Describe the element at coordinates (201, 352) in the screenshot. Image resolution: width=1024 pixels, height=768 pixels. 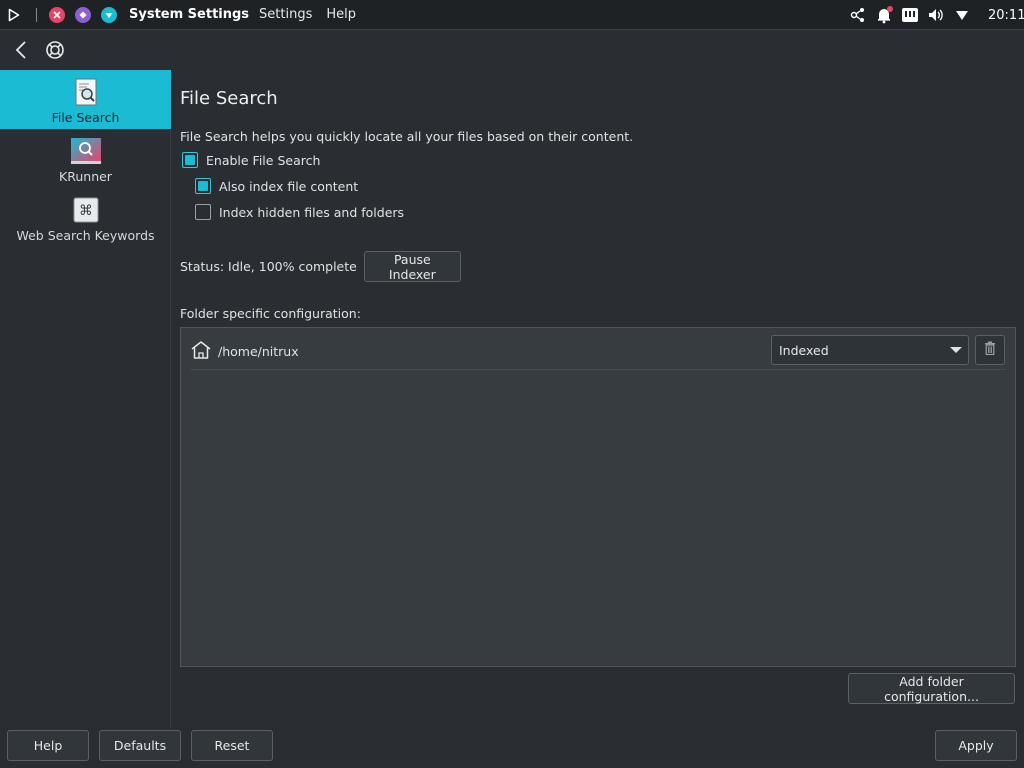
I see `home-folder-icon` at that location.